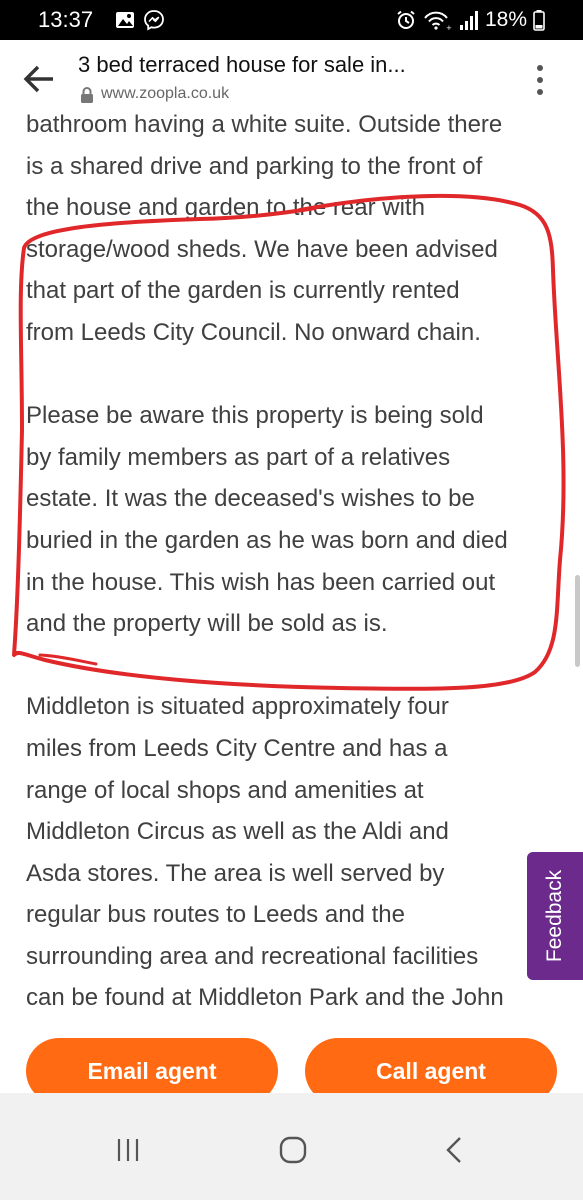 This screenshot has height=1200, width=583. What do you see at coordinates (262, 249) in the screenshot?
I see `description-line: storage/wood sheds. We have been advised` at bounding box center [262, 249].